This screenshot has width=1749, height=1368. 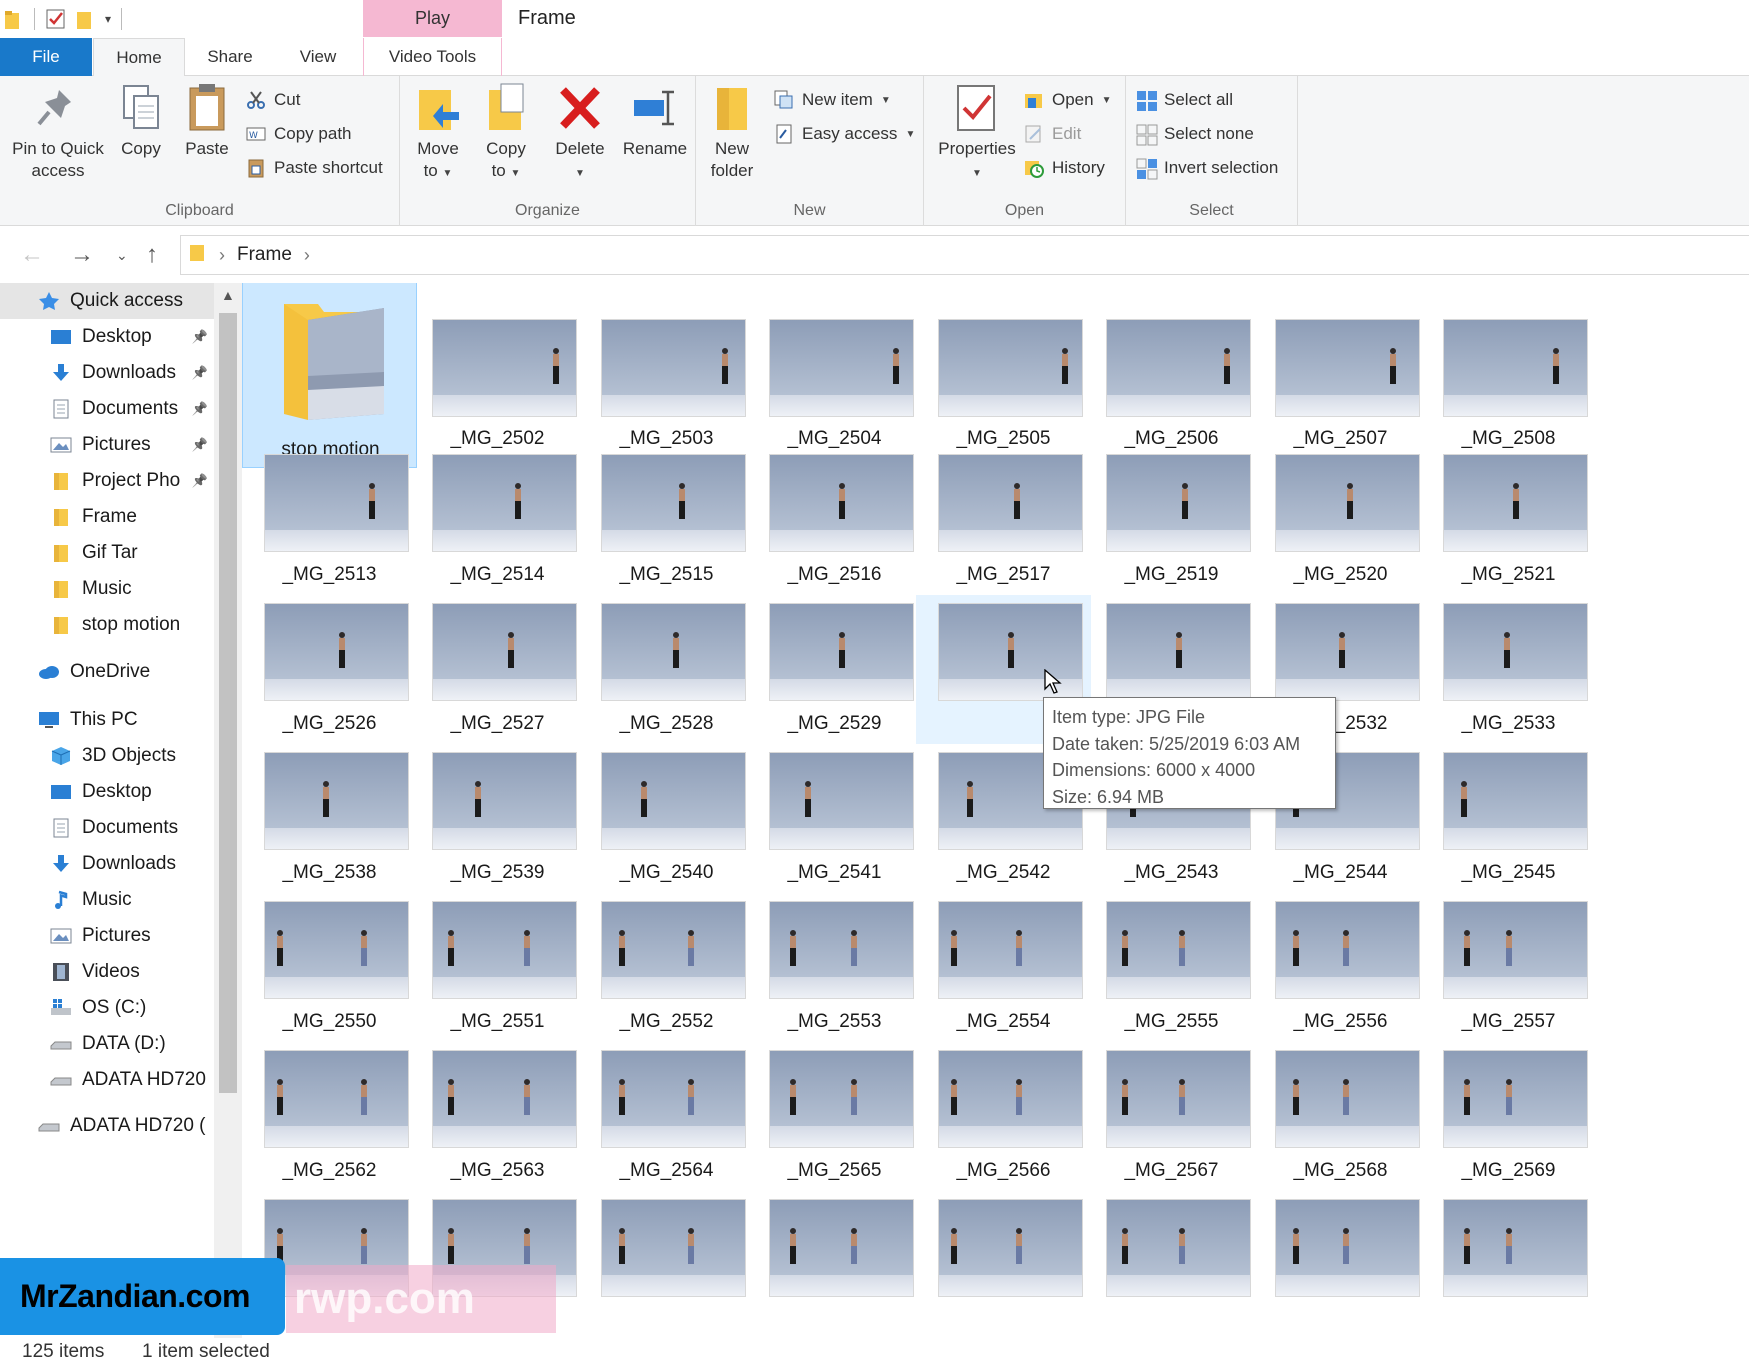 What do you see at coordinates (107, 756) in the screenshot?
I see `nav-item-3d-objects: 3D Objects` at bounding box center [107, 756].